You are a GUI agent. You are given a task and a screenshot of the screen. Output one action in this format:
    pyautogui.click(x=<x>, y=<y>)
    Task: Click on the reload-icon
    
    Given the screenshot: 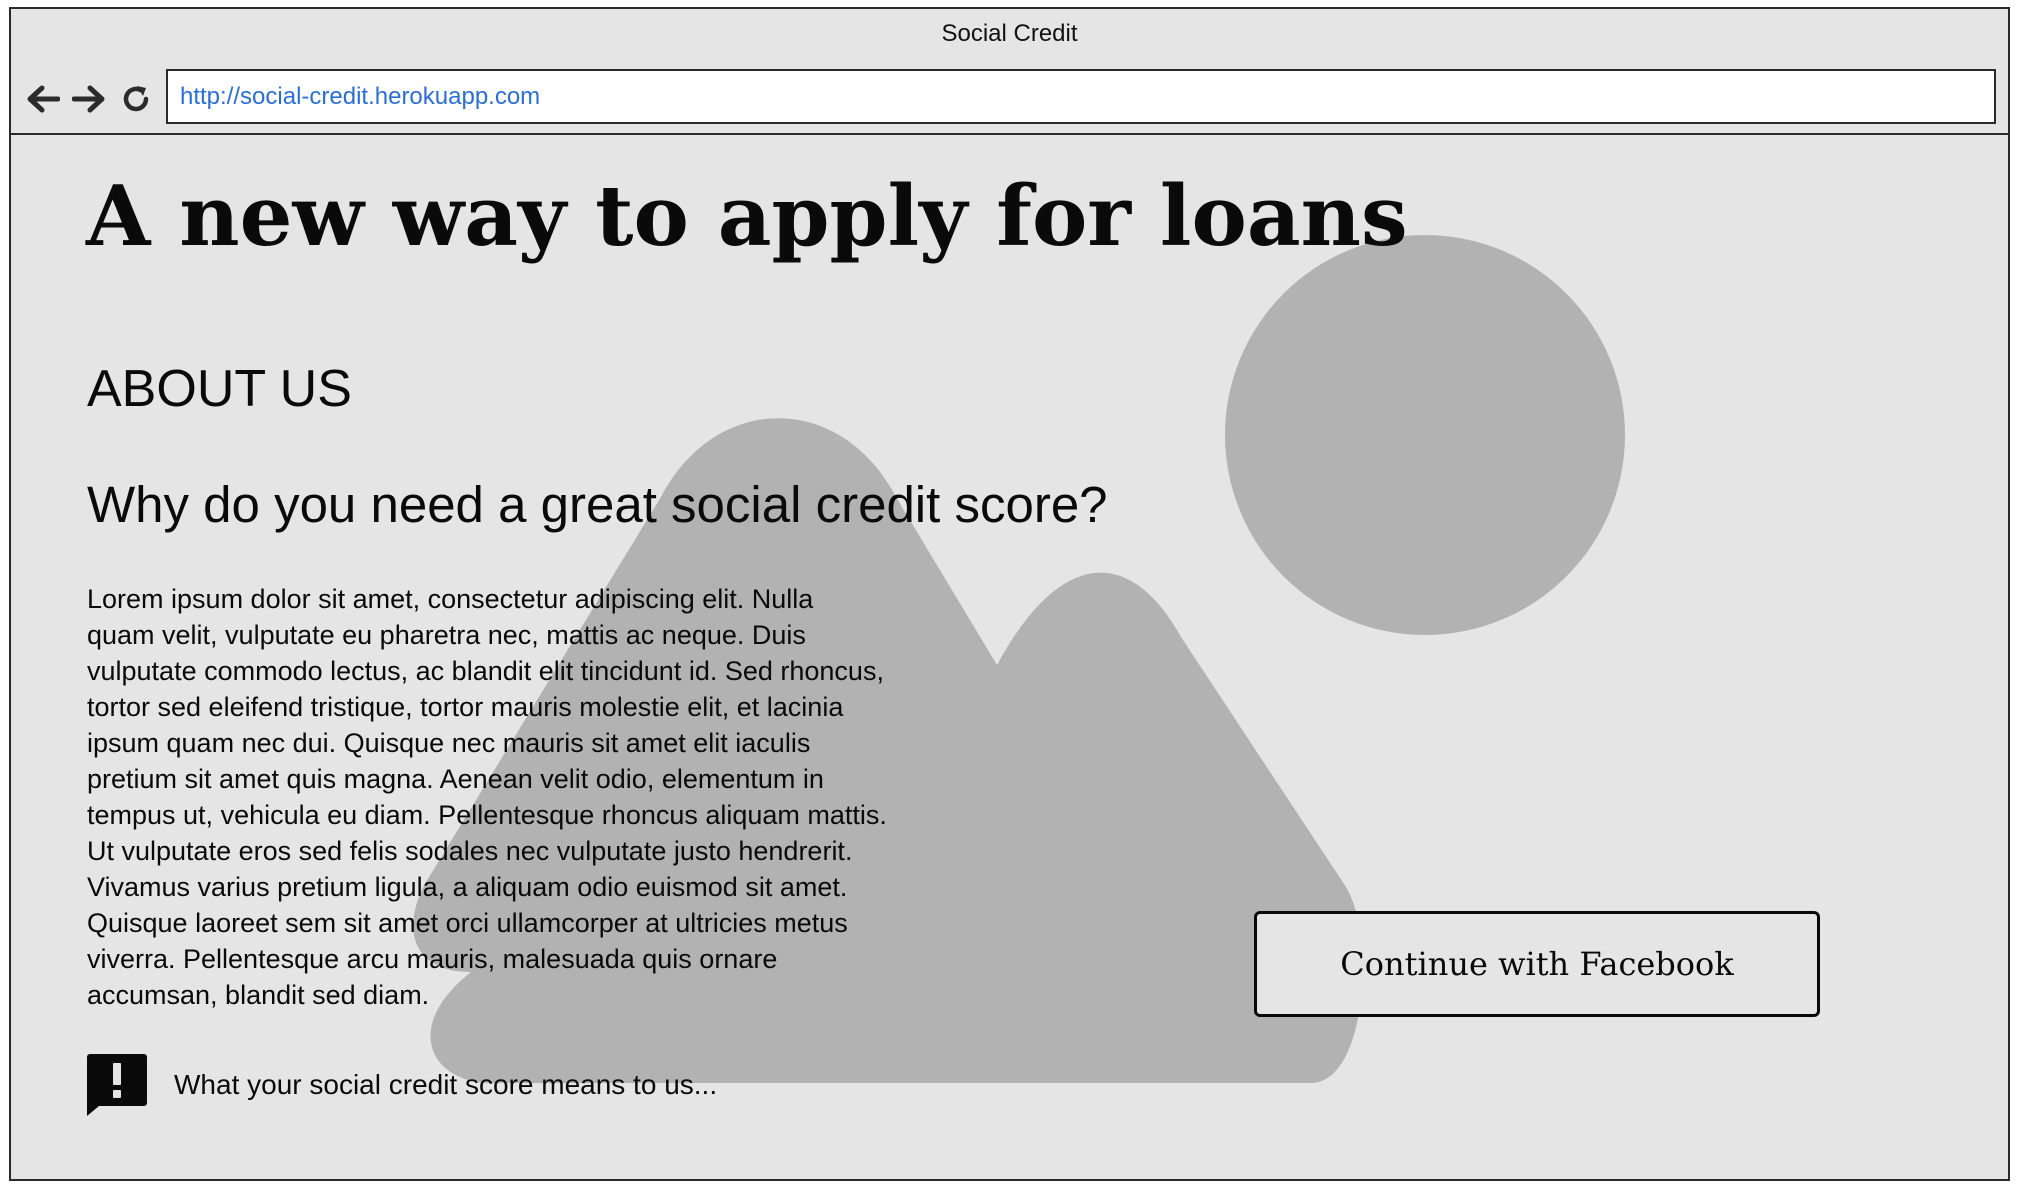 What is the action you would take?
    pyautogui.click(x=136, y=99)
    